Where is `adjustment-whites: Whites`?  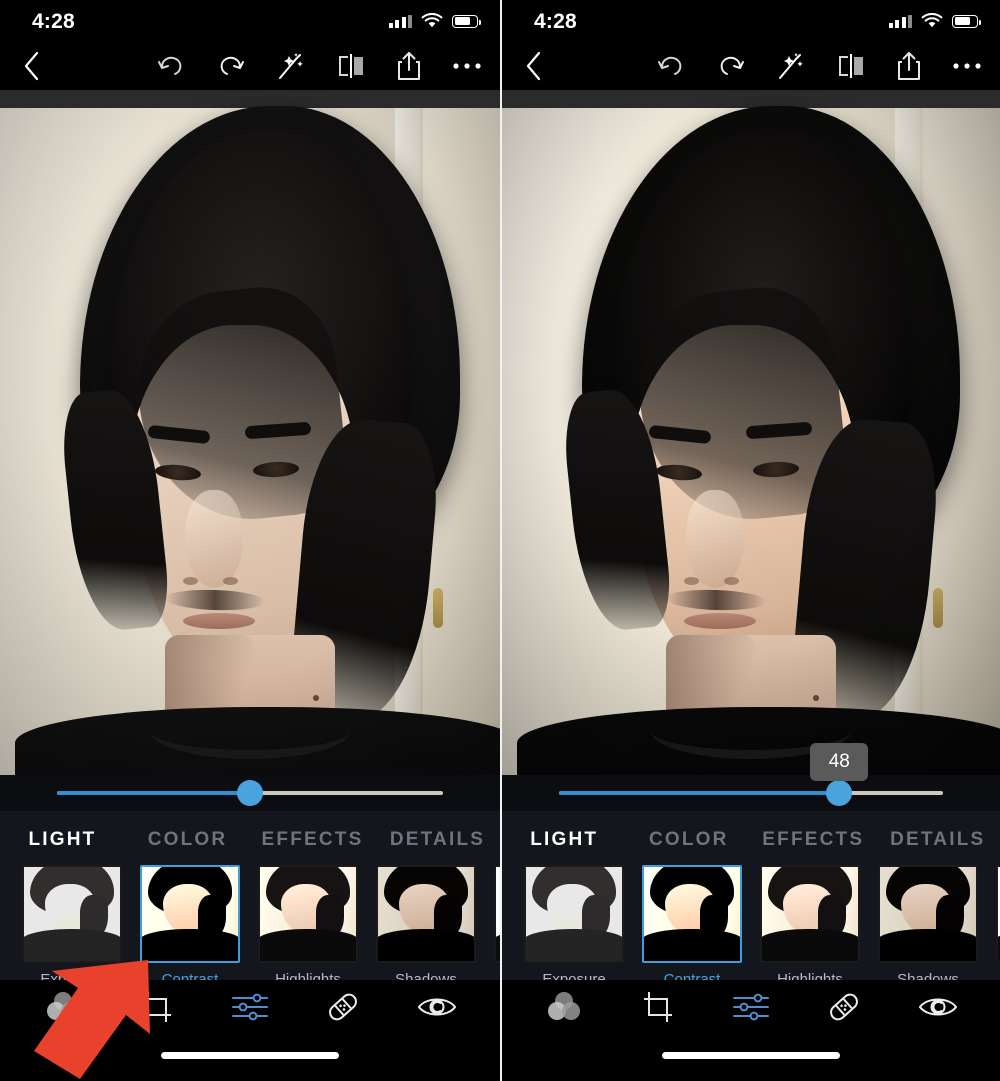
adjustment-whites: Whites is located at coordinates (998, 926).